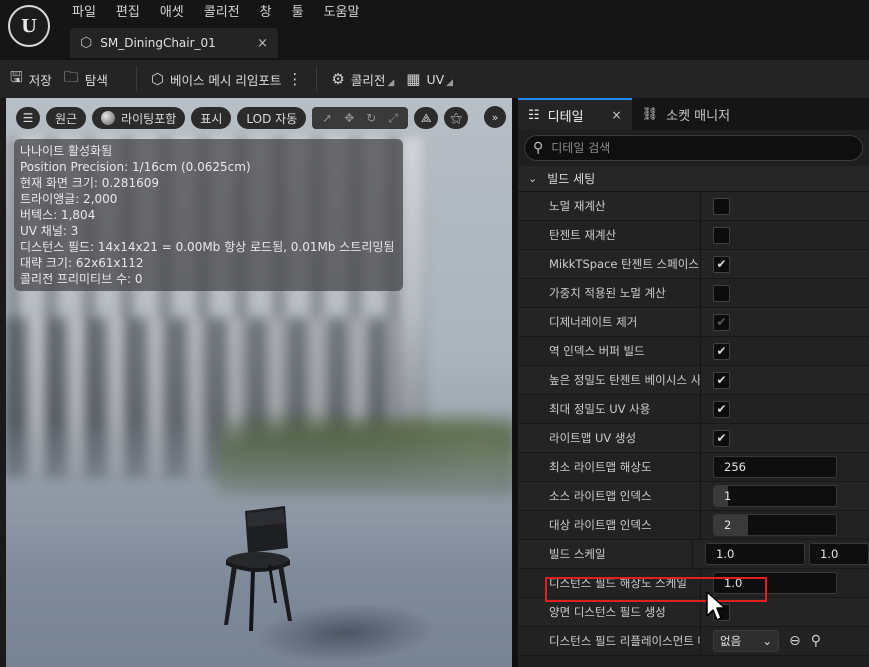 The image size is (869, 667). I want to click on dining-chair-mesh, so click(263, 568).